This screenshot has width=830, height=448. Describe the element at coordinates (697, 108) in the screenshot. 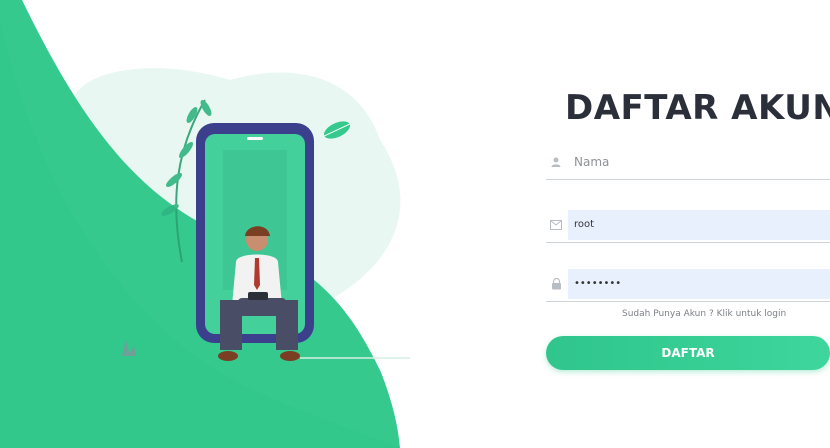

I see `page-title: DAFTAR AKUN` at that location.